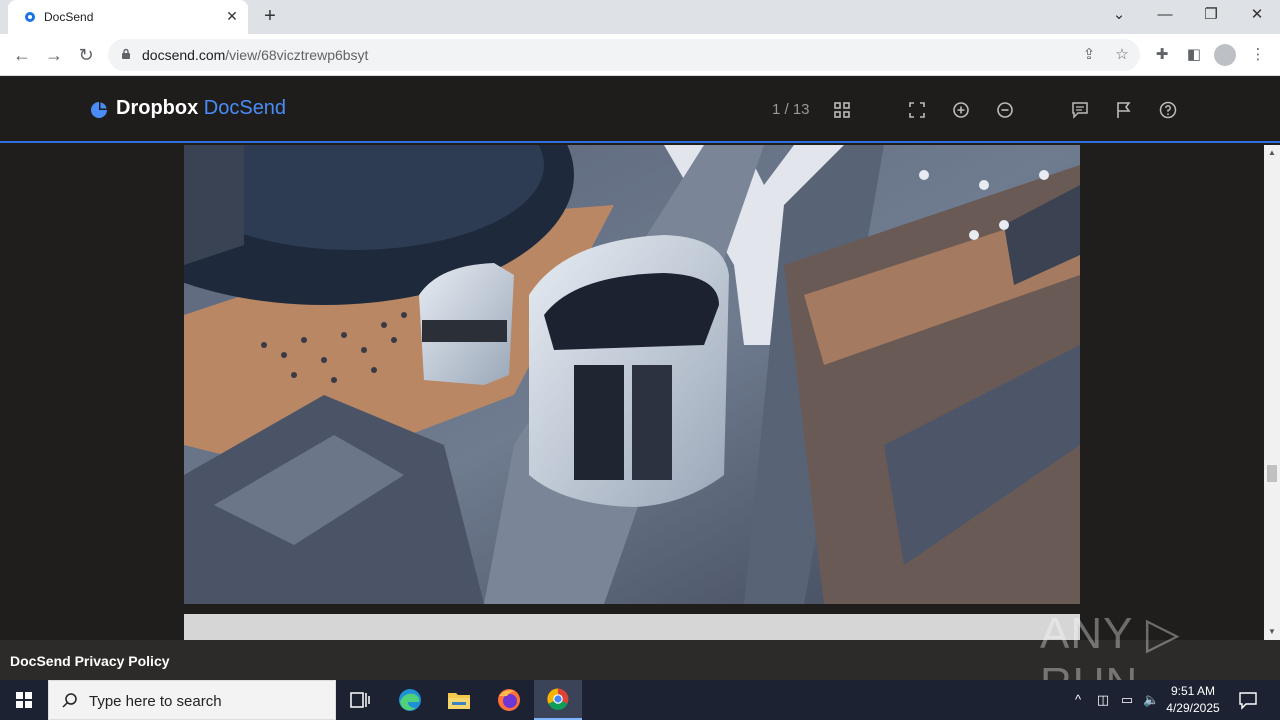  I want to click on fullscreen-icon, so click(917, 110).